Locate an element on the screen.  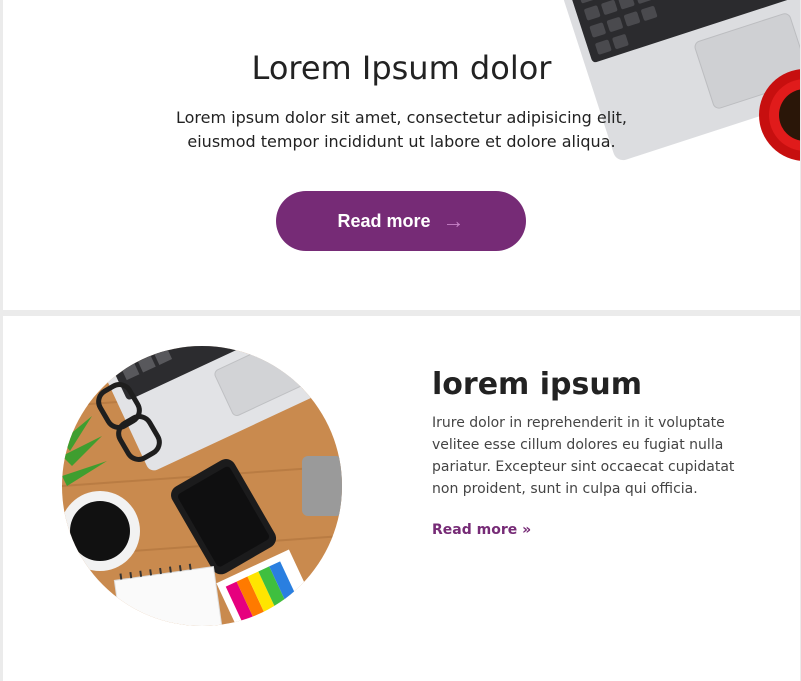
read-more-button: Read more → is located at coordinates (401, 221).